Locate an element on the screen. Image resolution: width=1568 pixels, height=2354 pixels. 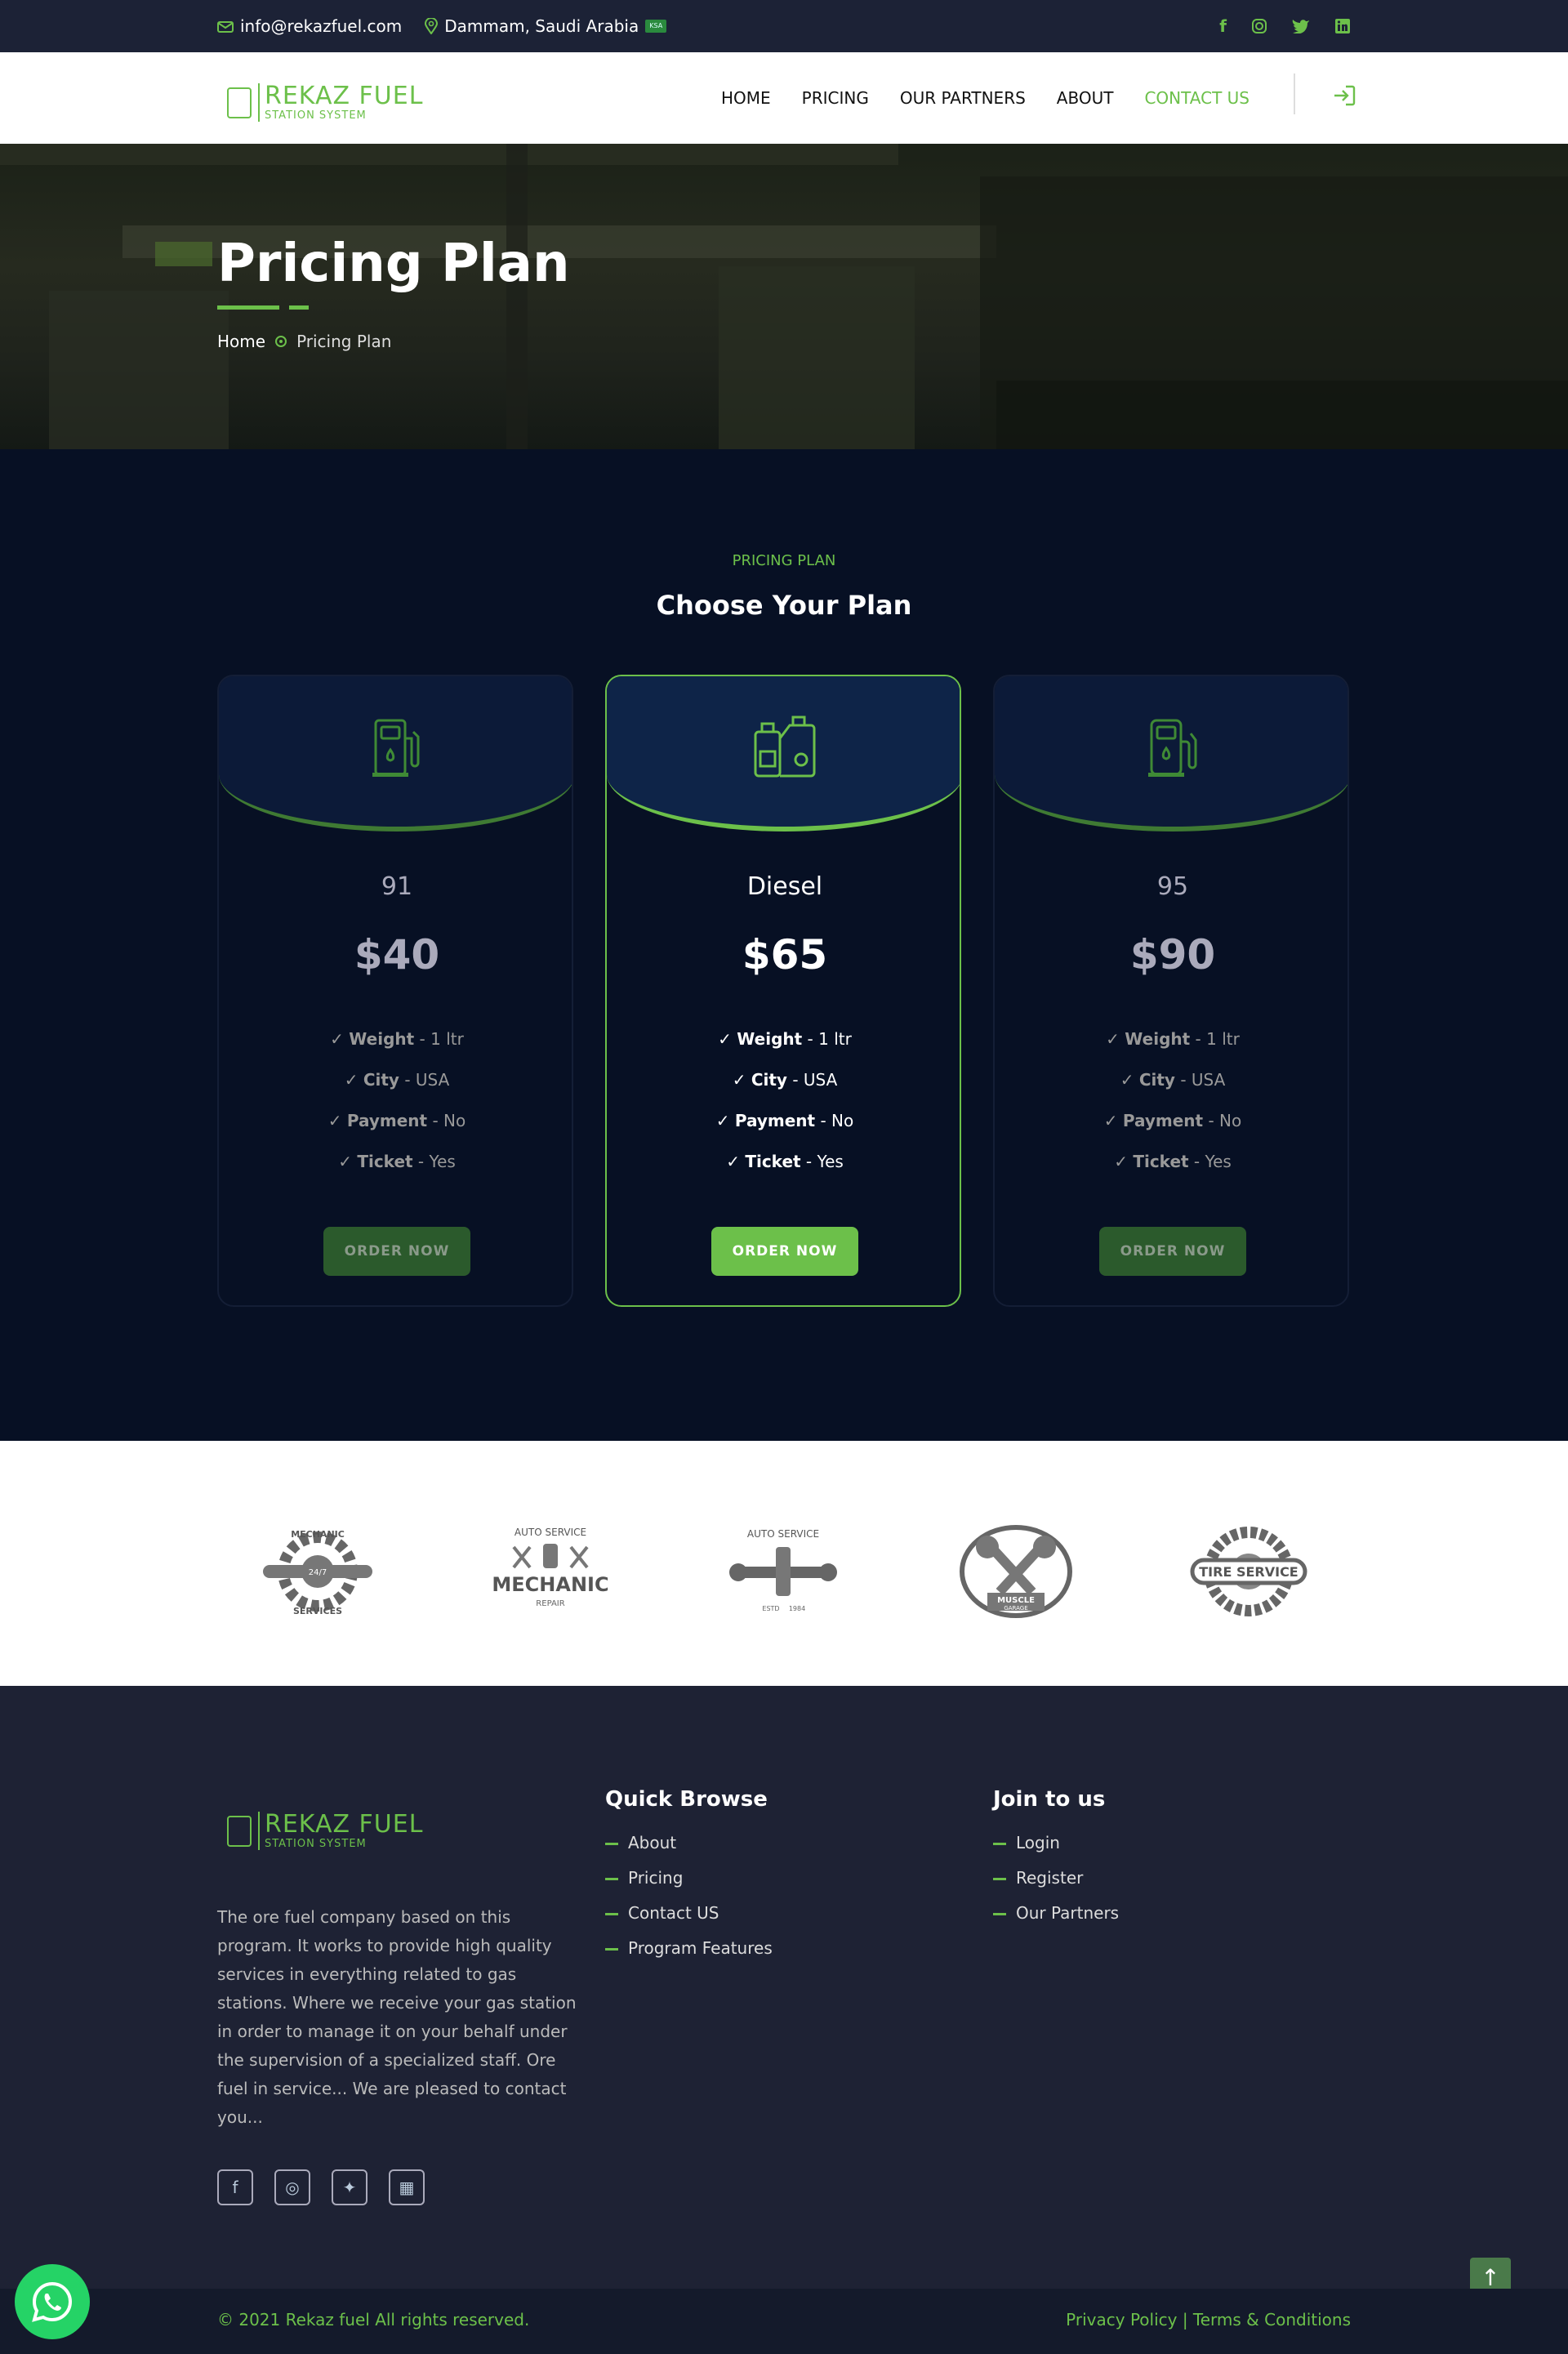
join-column: Join to us Login Register Our Partners is located at coordinates (1056, 1862).